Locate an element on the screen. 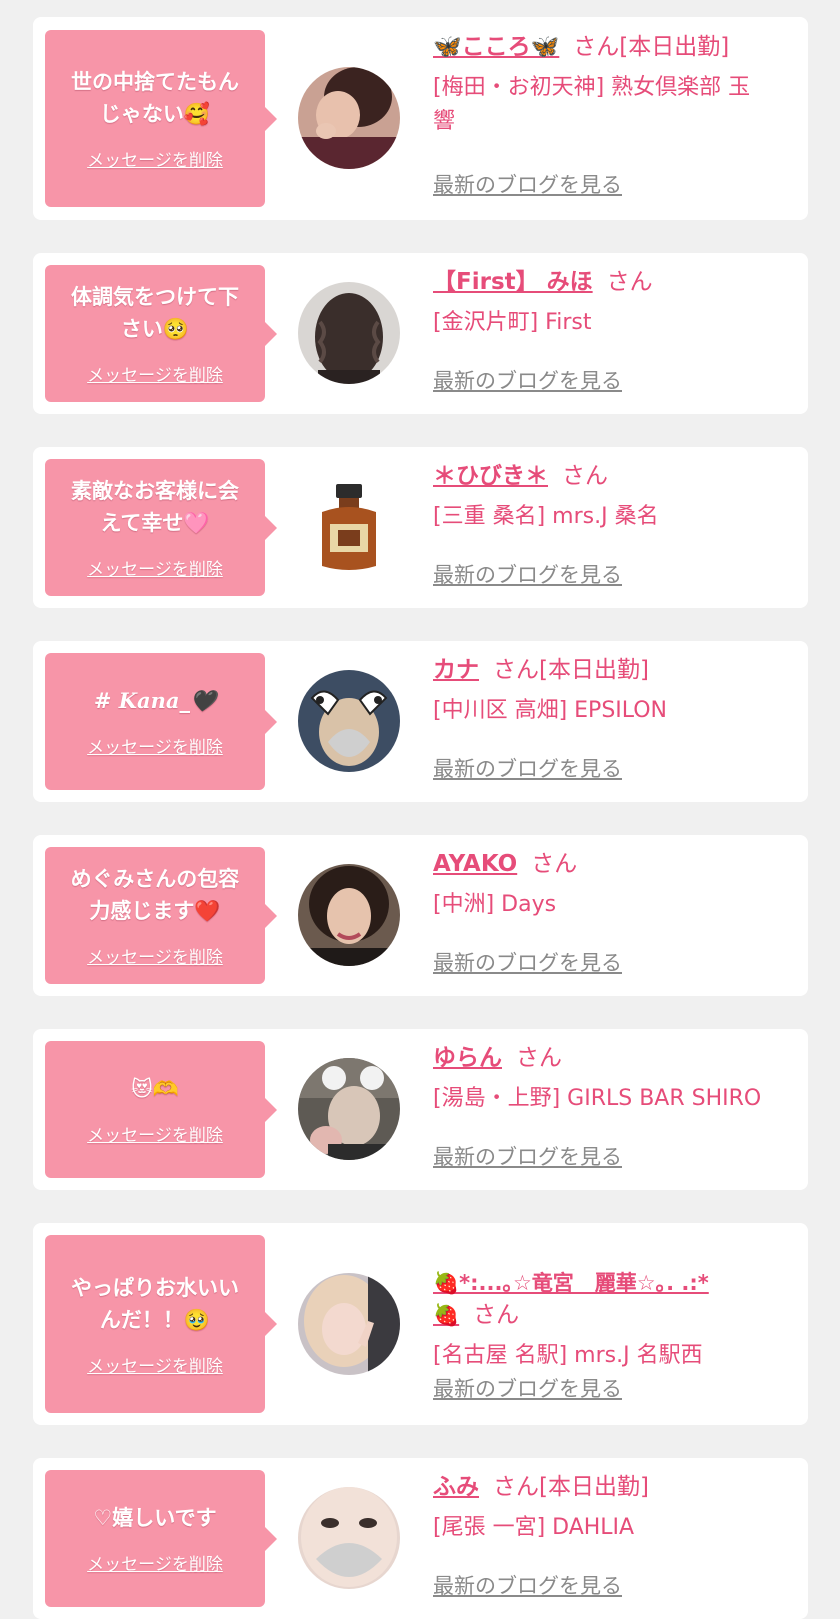  girl-info: ゆらん さん [湯島・上野] GIRLS BAR SHIRO is located at coordinates (613, 1079).